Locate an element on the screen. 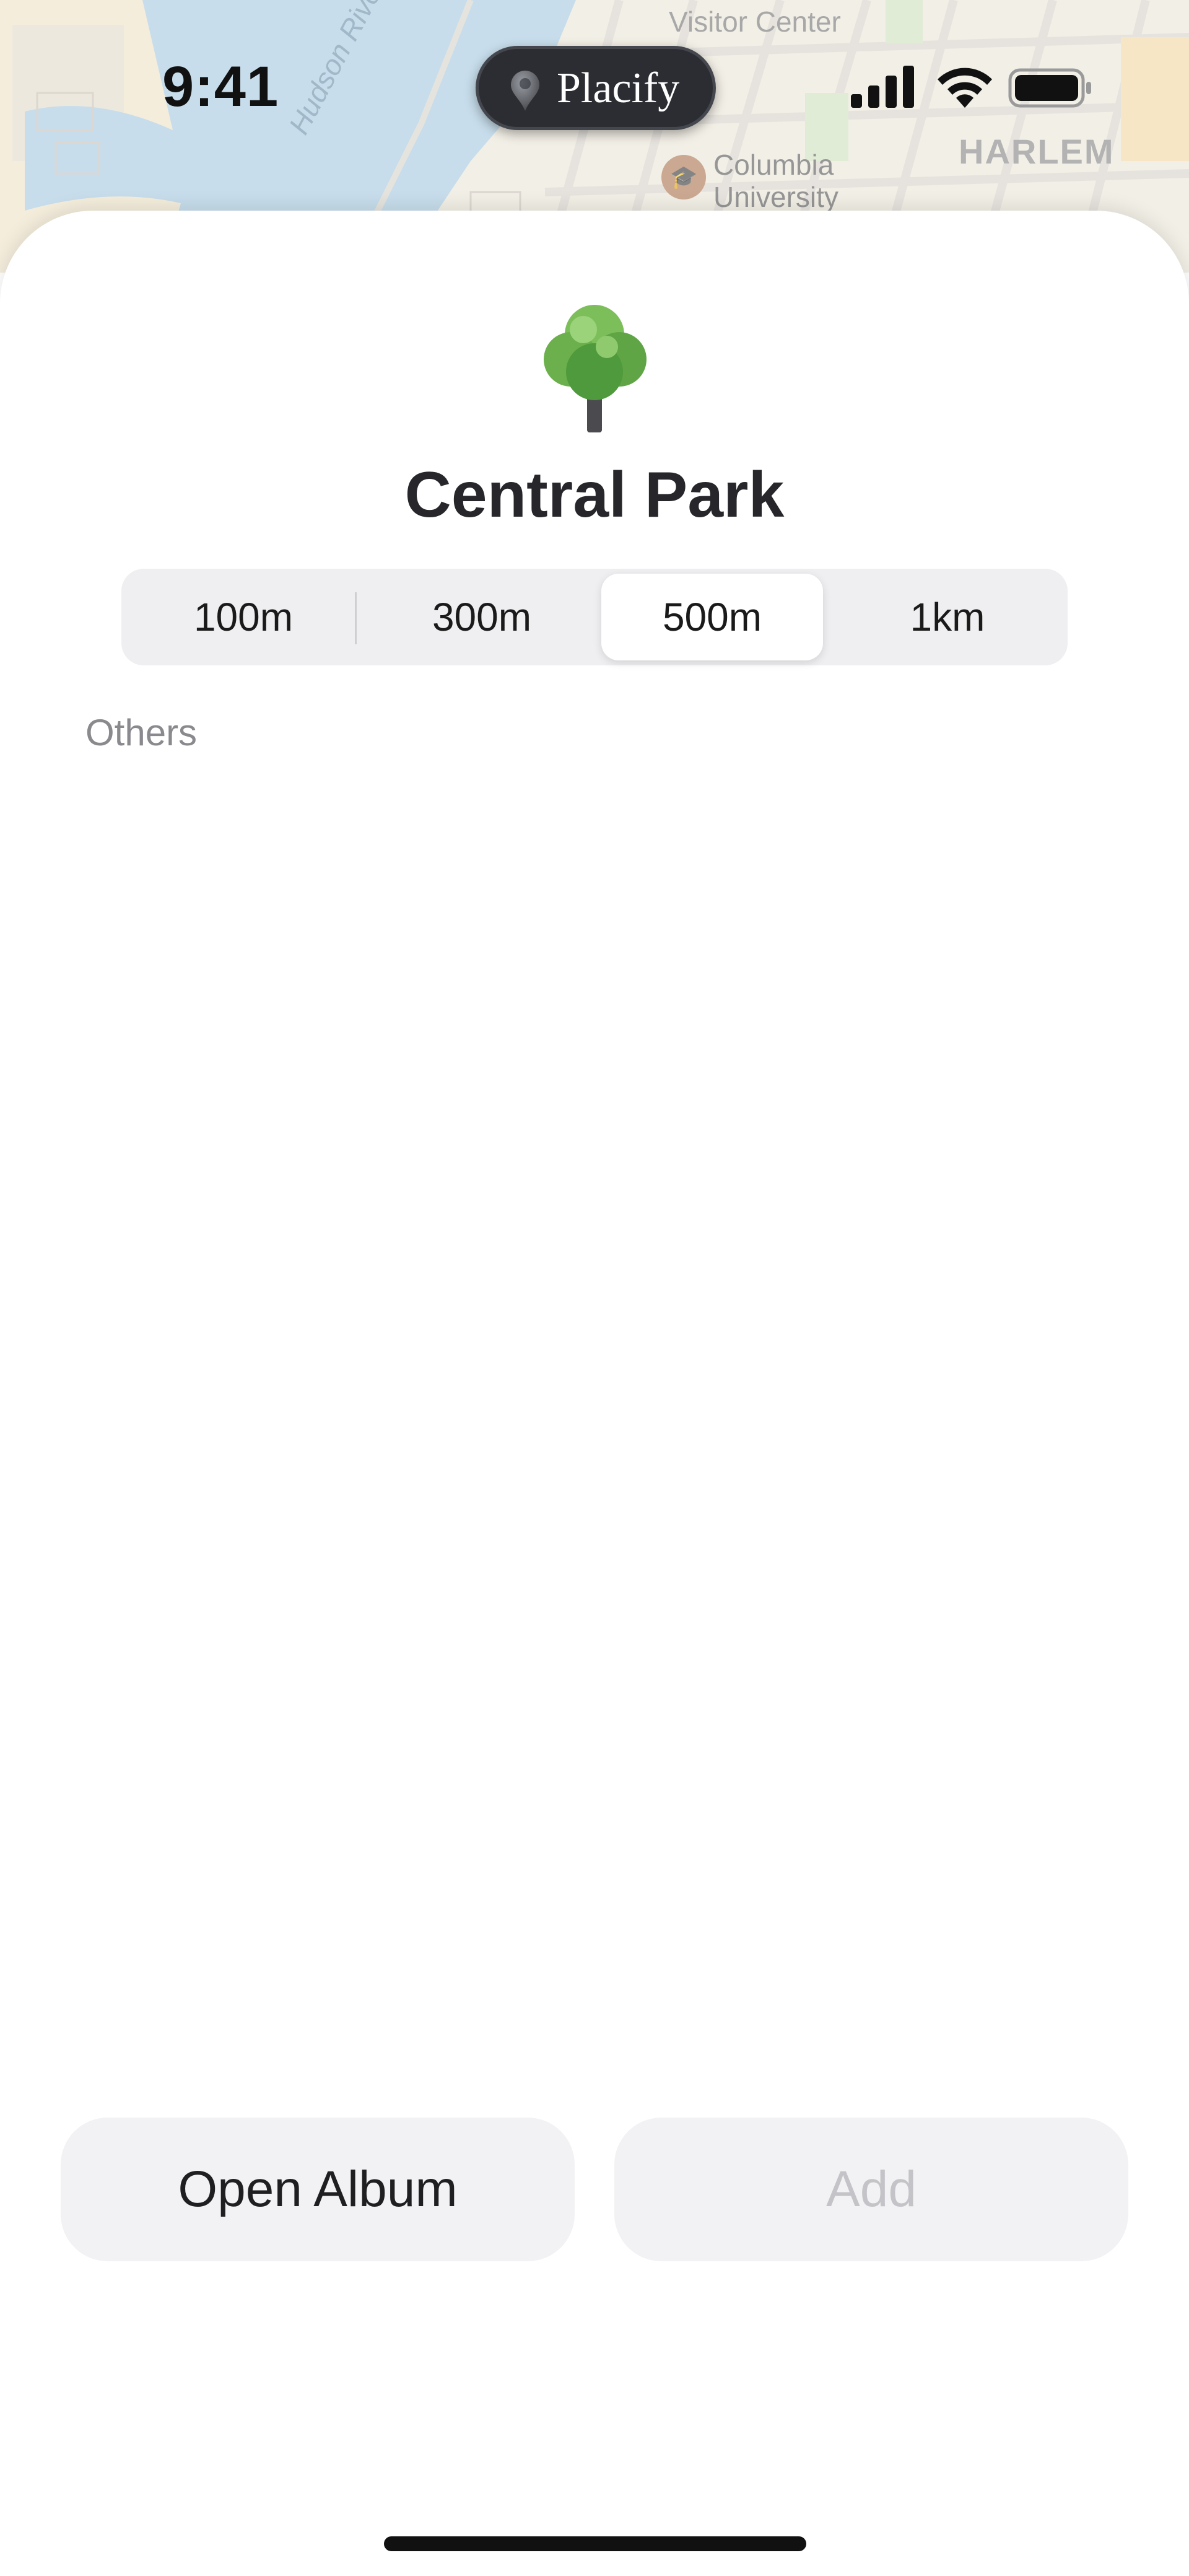 This screenshot has height=2576, width=1189. segment-500m: 500m is located at coordinates (712, 617).